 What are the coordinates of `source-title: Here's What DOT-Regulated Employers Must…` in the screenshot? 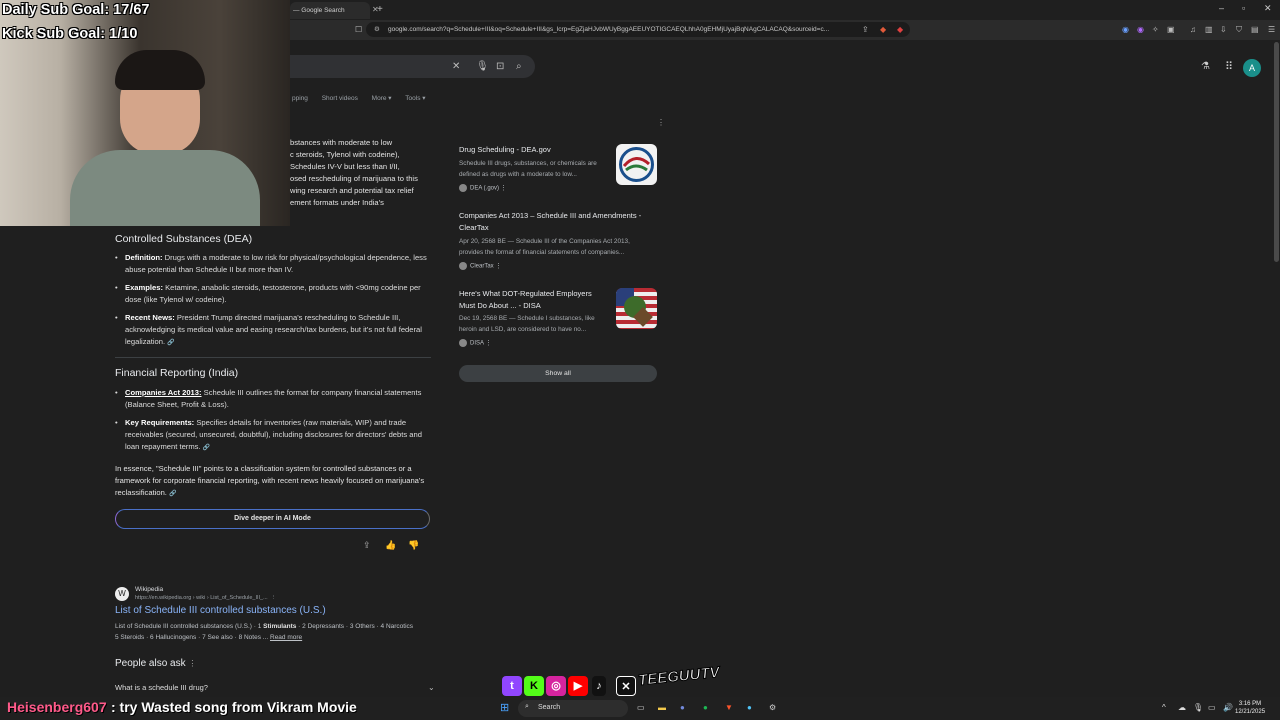 It's located at (534, 300).